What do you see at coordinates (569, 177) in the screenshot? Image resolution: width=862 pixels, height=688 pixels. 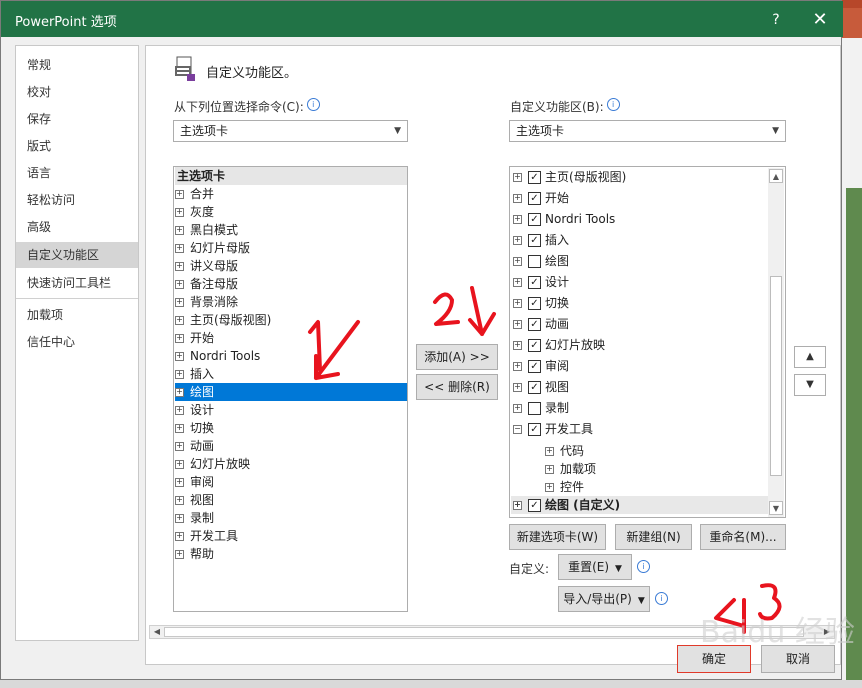 I see `tree-item: + ✓ 主页(母版视图)` at bounding box center [569, 177].